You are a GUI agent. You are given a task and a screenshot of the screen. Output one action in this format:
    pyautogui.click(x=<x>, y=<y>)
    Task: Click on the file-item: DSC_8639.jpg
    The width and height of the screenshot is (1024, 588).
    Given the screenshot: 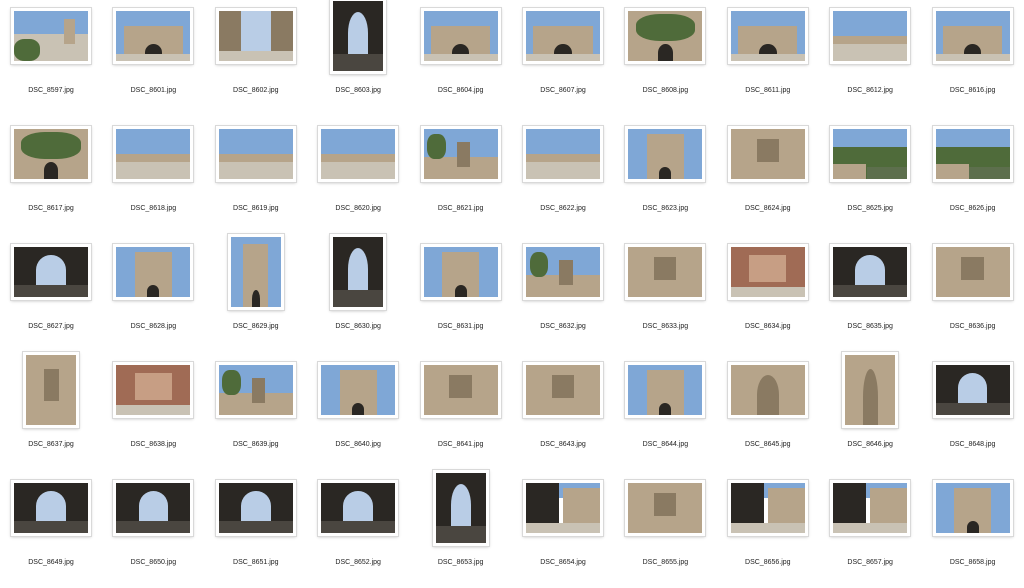 What is the action you would take?
    pyautogui.click(x=256, y=411)
    